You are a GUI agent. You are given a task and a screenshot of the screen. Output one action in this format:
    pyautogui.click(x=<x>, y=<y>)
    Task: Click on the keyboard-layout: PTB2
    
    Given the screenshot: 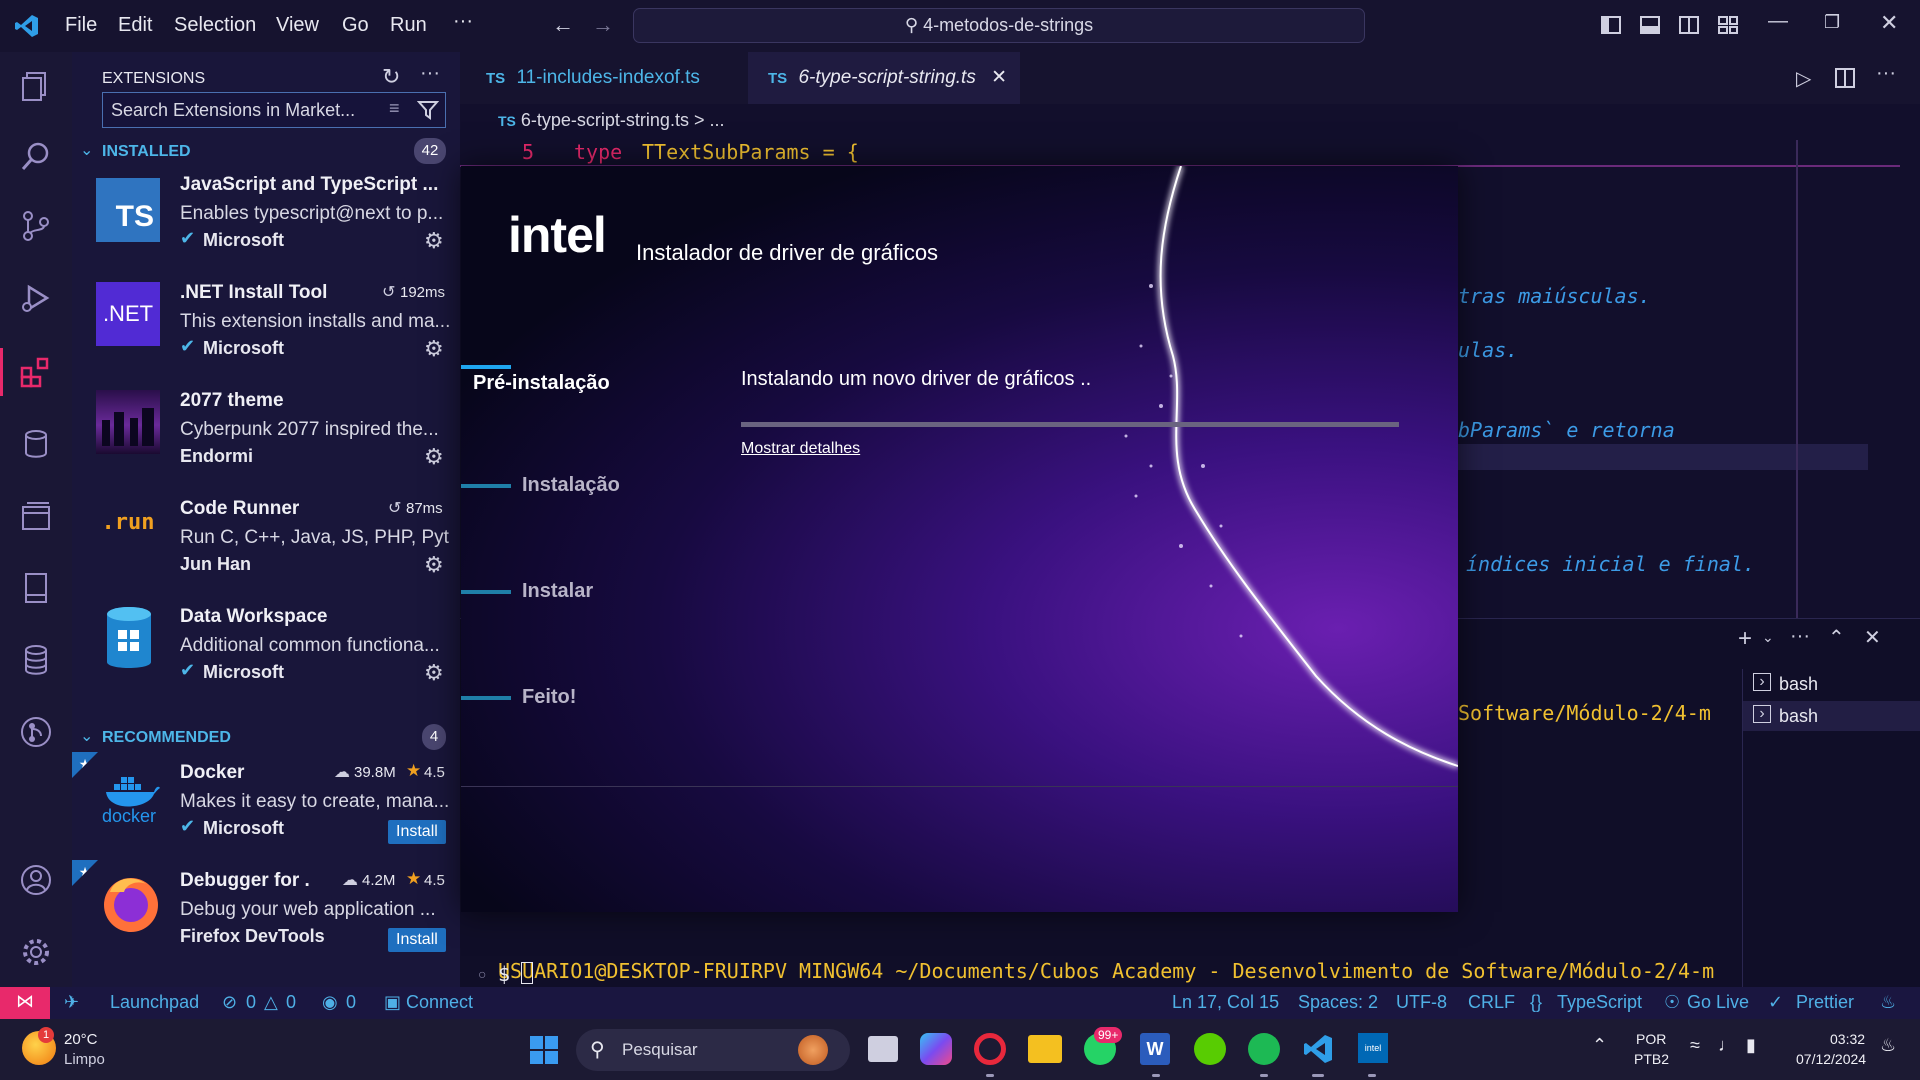 What is the action you would take?
    pyautogui.click(x=1651, y=1059)
    